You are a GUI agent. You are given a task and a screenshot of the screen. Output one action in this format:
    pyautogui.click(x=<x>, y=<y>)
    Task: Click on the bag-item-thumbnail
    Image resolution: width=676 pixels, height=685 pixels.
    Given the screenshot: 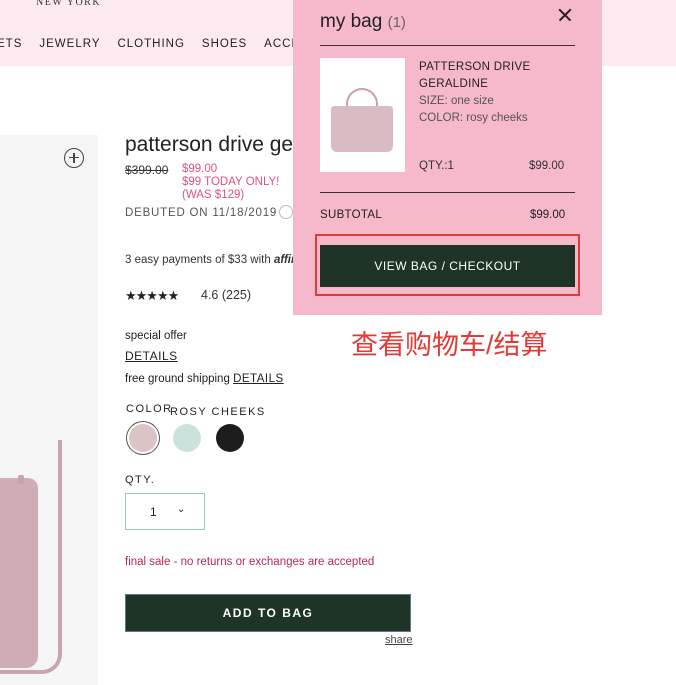 What is the action you would take?
    pyautogui.click(x=362, y=115)
    